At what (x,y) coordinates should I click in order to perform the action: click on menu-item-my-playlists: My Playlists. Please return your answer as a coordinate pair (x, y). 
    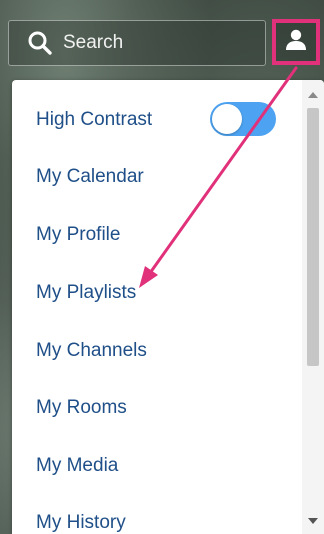
    Looking at the image, I should click on (157, 292).